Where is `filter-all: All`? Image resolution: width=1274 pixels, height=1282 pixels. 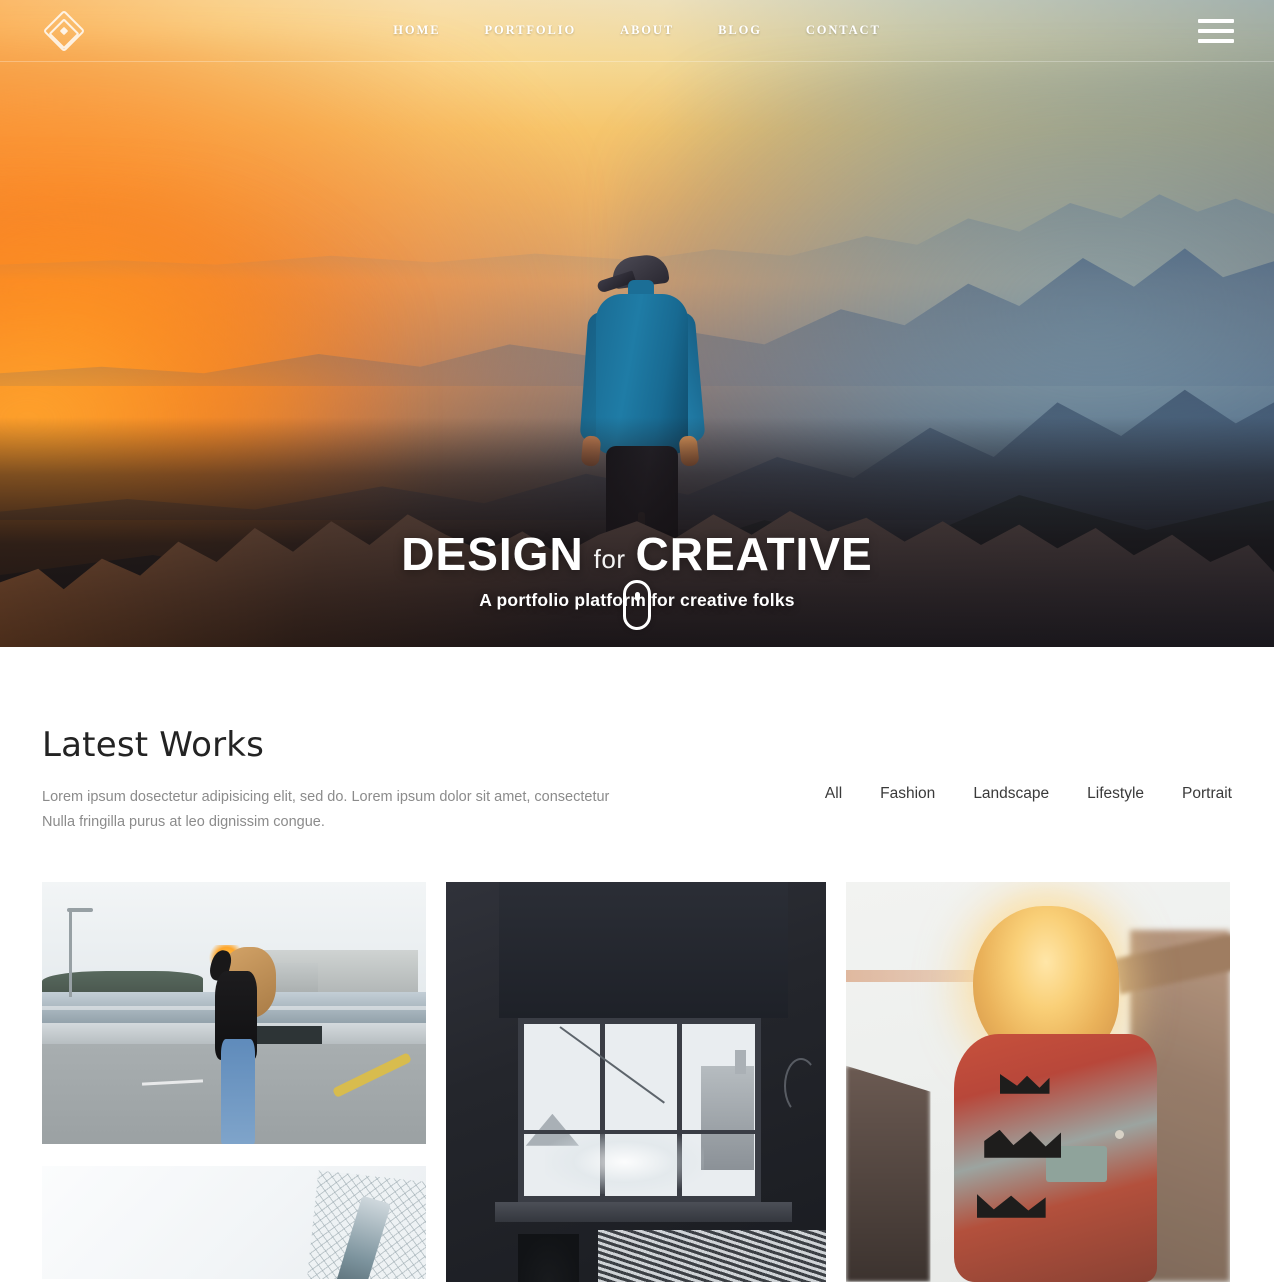 filter-all: All is located at coordinates (833, 794).